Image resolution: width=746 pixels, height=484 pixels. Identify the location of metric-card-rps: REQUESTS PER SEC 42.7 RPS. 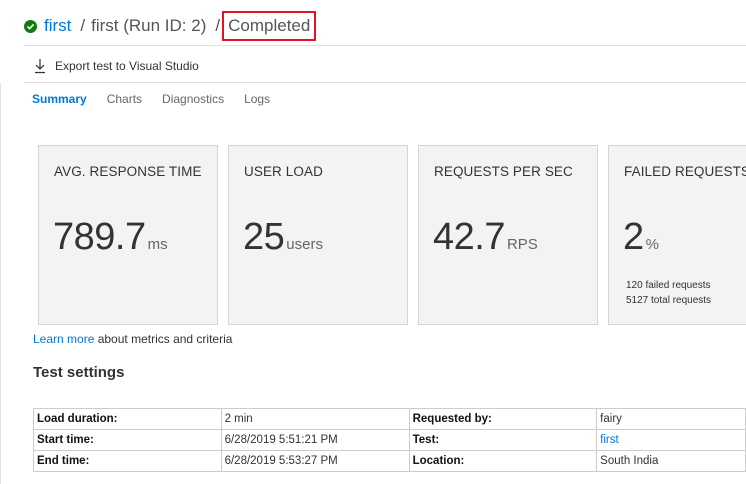
(508, 235).